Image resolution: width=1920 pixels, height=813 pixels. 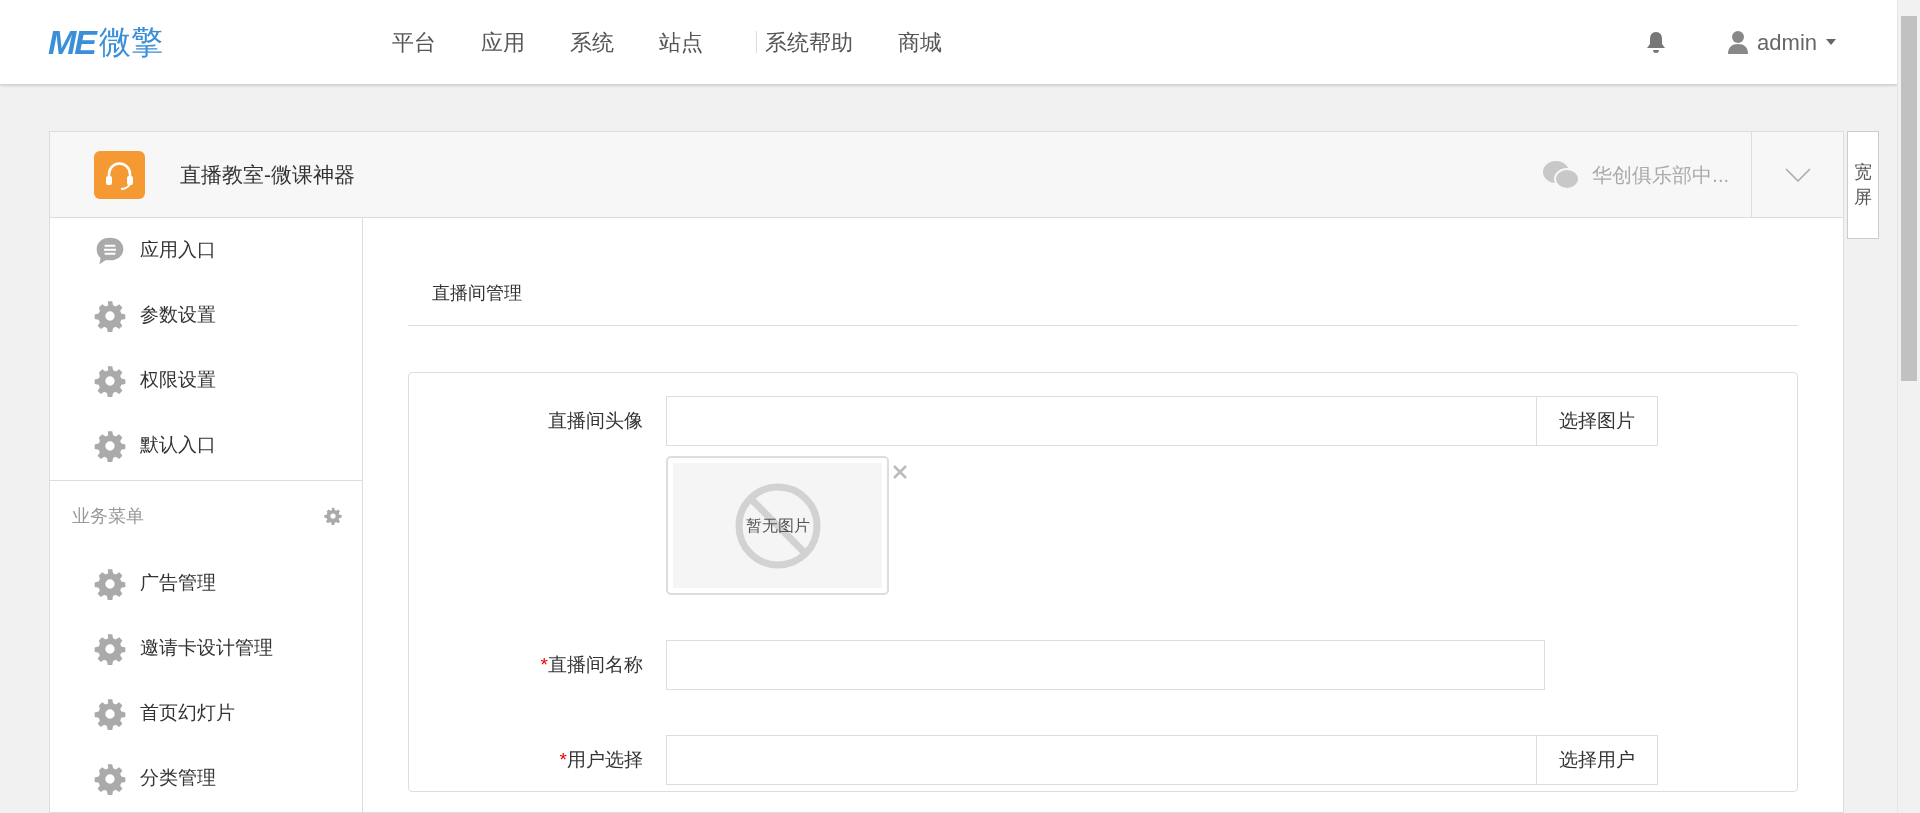 What do you see at coordinates (206, 648) in the screenshot?
I see `sidebar-item: 邀请卡设计管理` at bounding box center [206, 648].